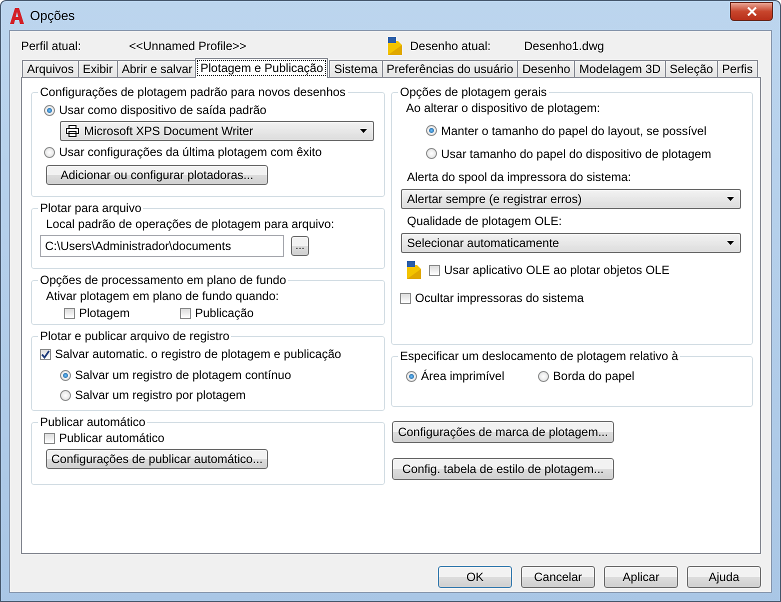 This screenshot has width=781, height=602. Describe the element at coordinates (163, 296) in the screenshot. I see `section-label: Ativar plotagem em plano de fundo quando:` at that location.